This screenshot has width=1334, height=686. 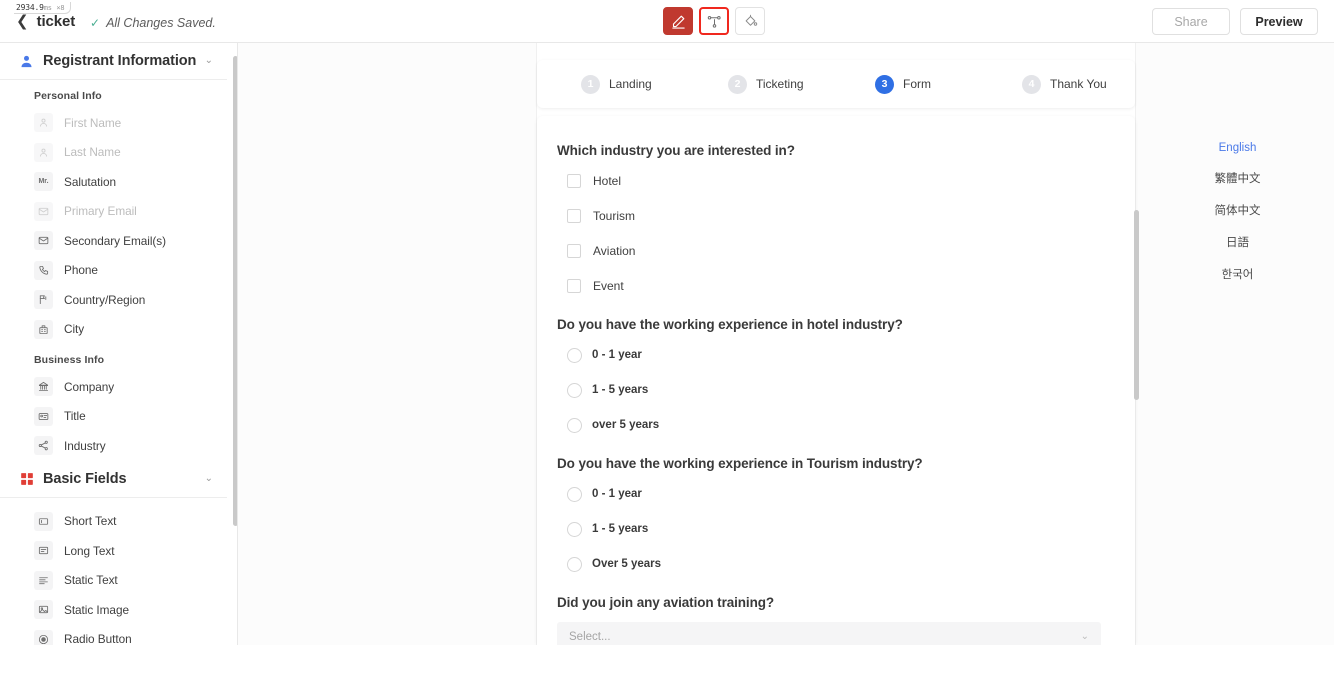 I want to click on sidebar-field-label: First Name, so click(x=93, y=122).